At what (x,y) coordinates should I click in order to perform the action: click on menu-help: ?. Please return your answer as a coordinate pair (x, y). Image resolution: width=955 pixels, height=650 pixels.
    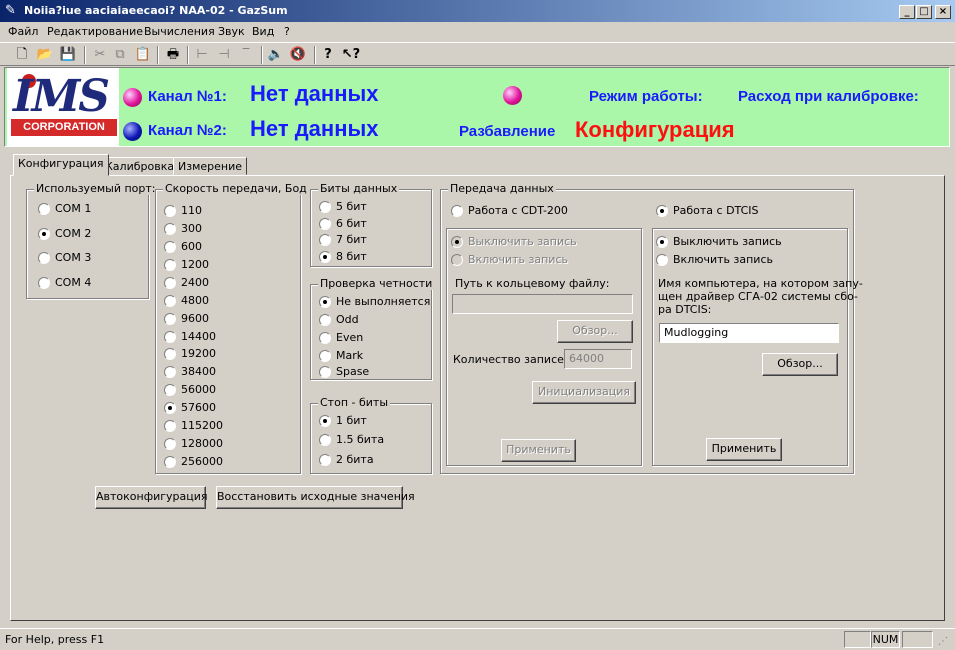
    Looking at the image, I should click on (287, 31).